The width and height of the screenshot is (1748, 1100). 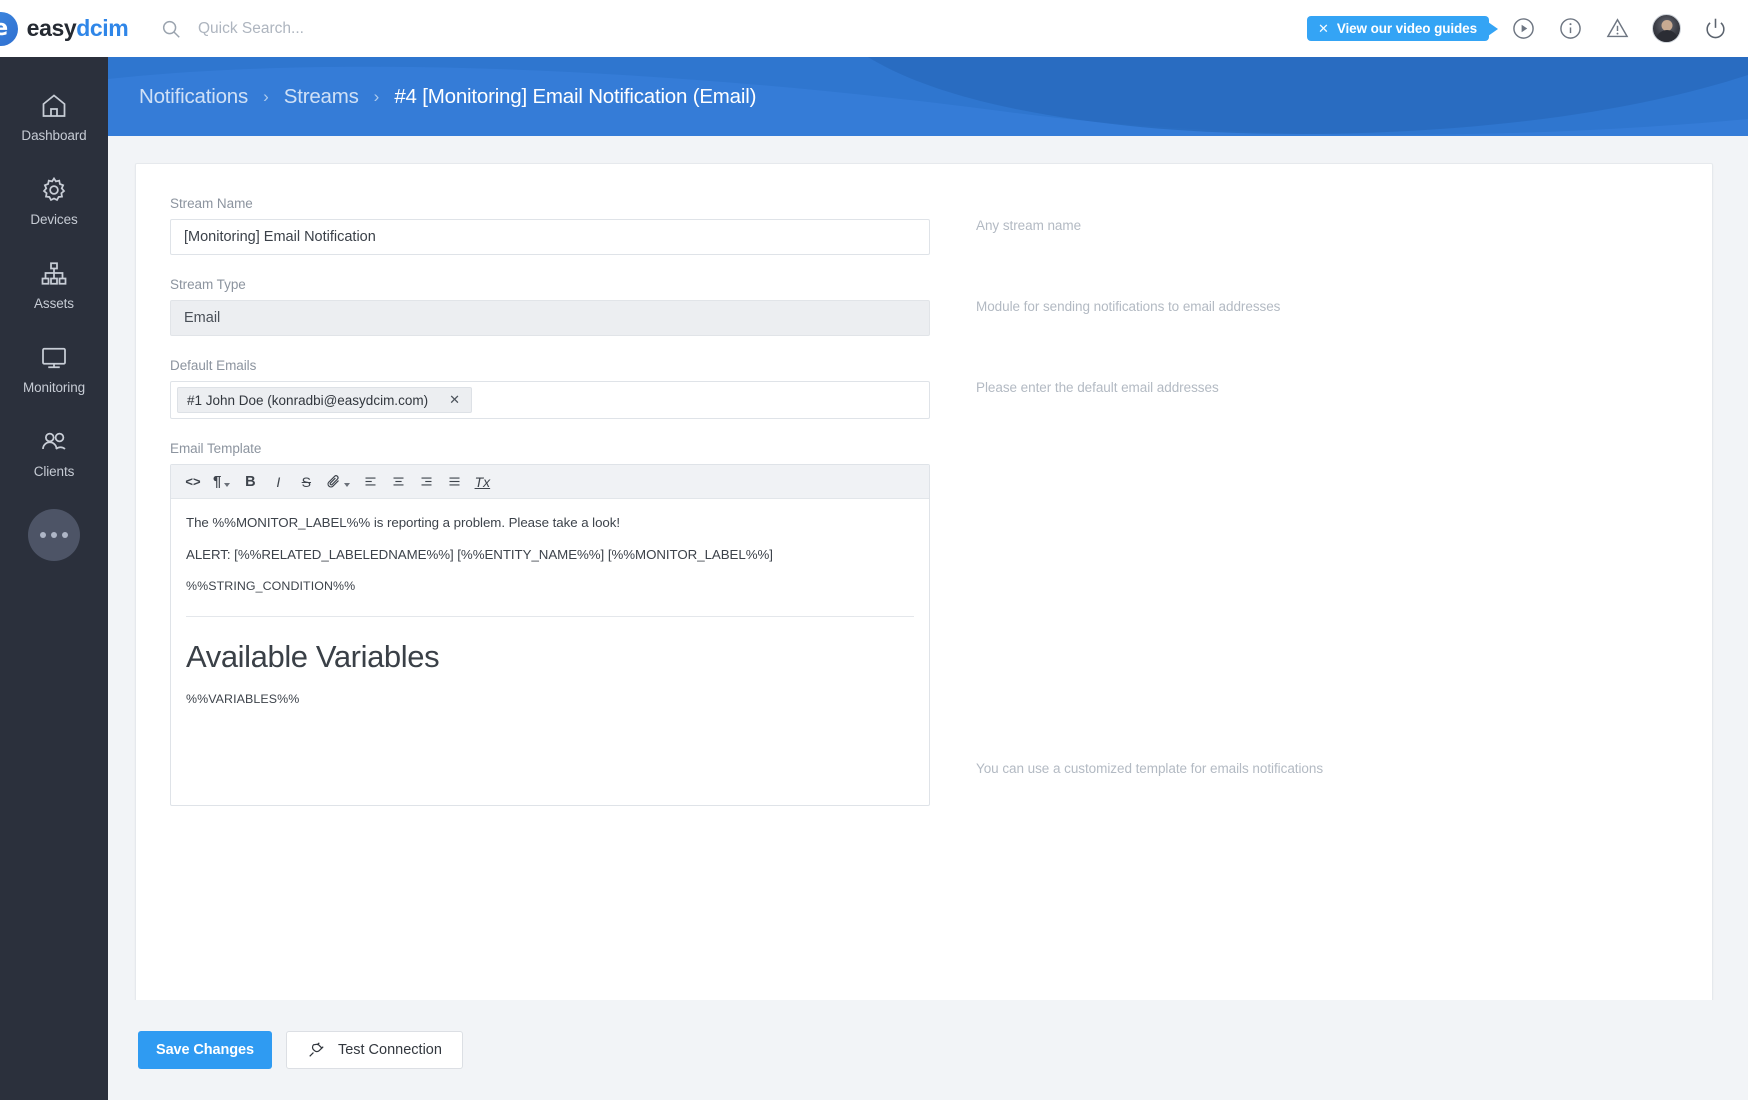 I want to click on stream-name-input, so click(x=550, y=237).